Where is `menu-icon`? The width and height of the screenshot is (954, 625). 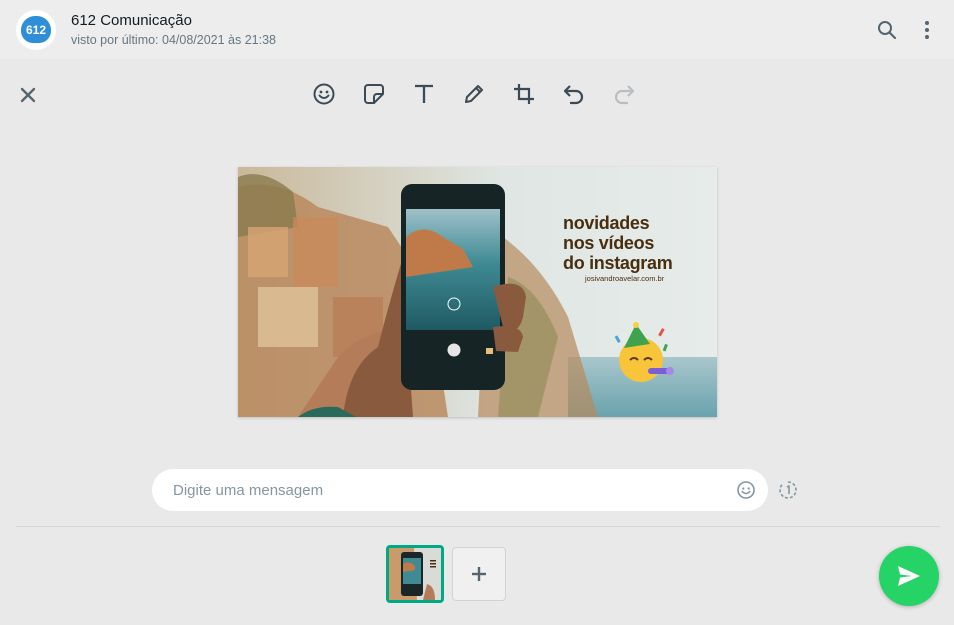 menu-icon is located at coordinates (927, 30).